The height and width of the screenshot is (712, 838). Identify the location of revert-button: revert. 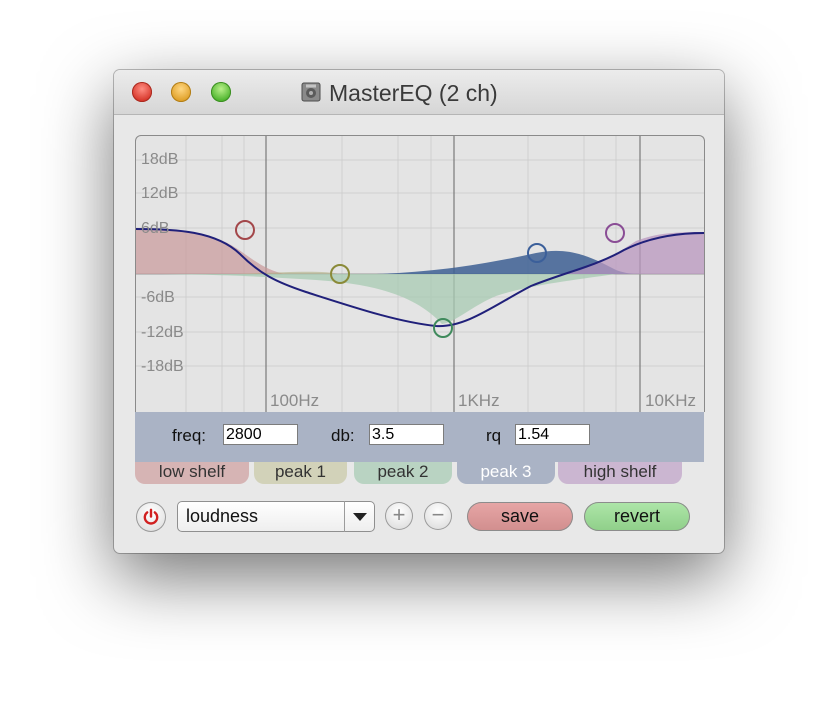
(637, 516).